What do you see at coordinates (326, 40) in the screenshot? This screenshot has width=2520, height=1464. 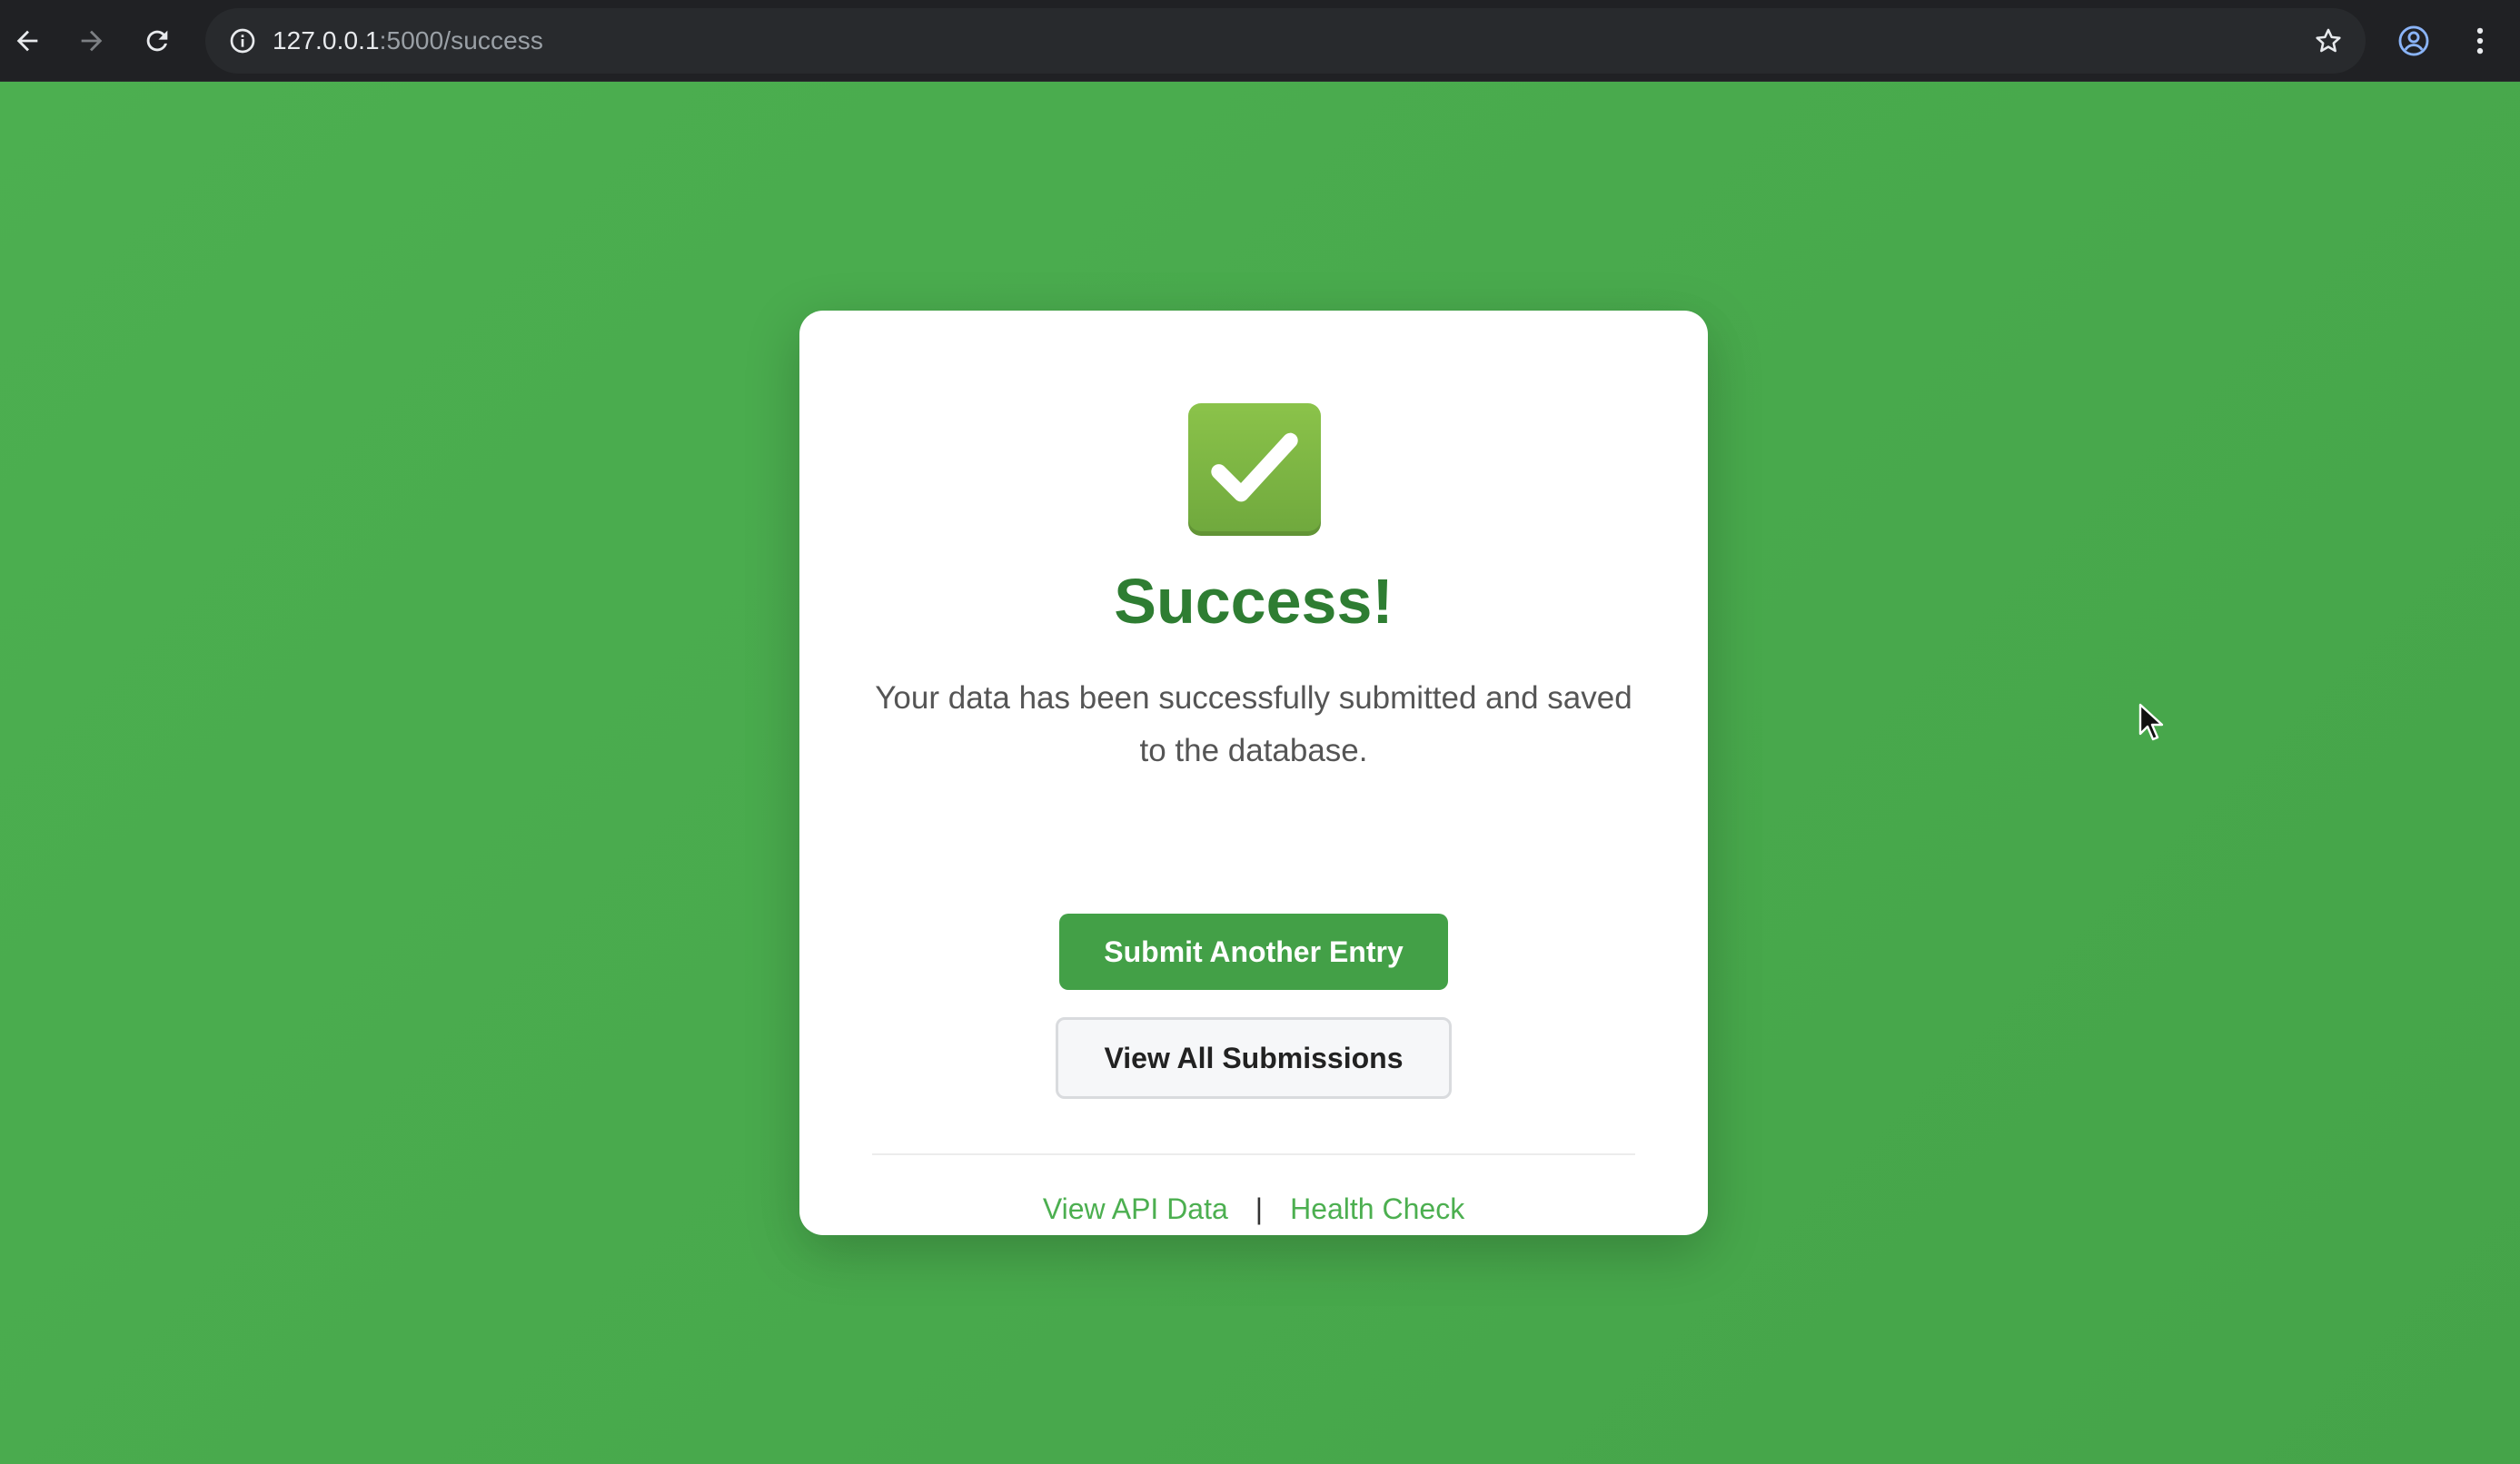 I see `url-host: 127.0.0.1` at bounding box center [326, 40].